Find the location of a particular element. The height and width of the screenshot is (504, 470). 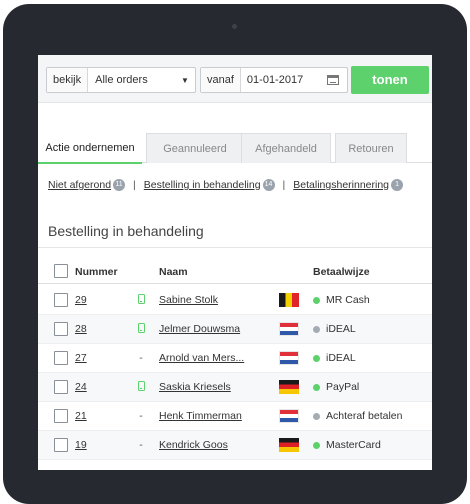

tab-geannuleerd: Geannuleerd is located at coordinates (195, 148).